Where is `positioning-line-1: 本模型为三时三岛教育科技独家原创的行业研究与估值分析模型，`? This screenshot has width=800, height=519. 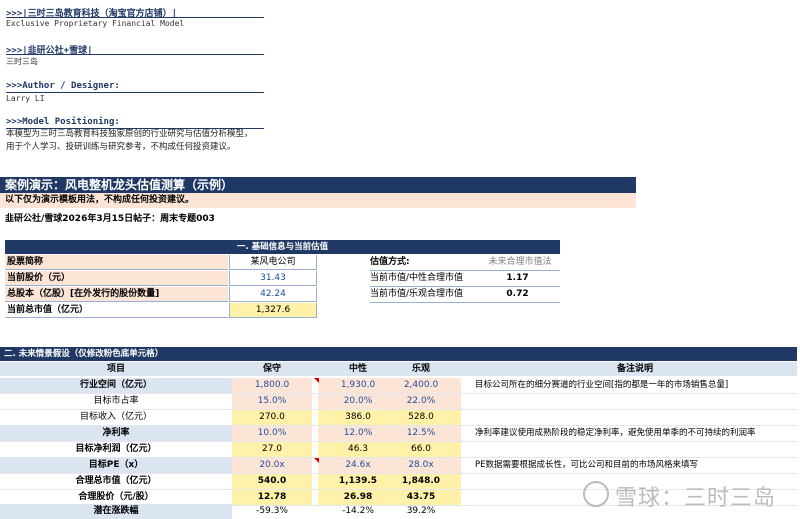 positioning-line-1: 本模型为三时三岛教育科技独家原创的行业研究与估值分析模型， is located at coordinates (129, 134).